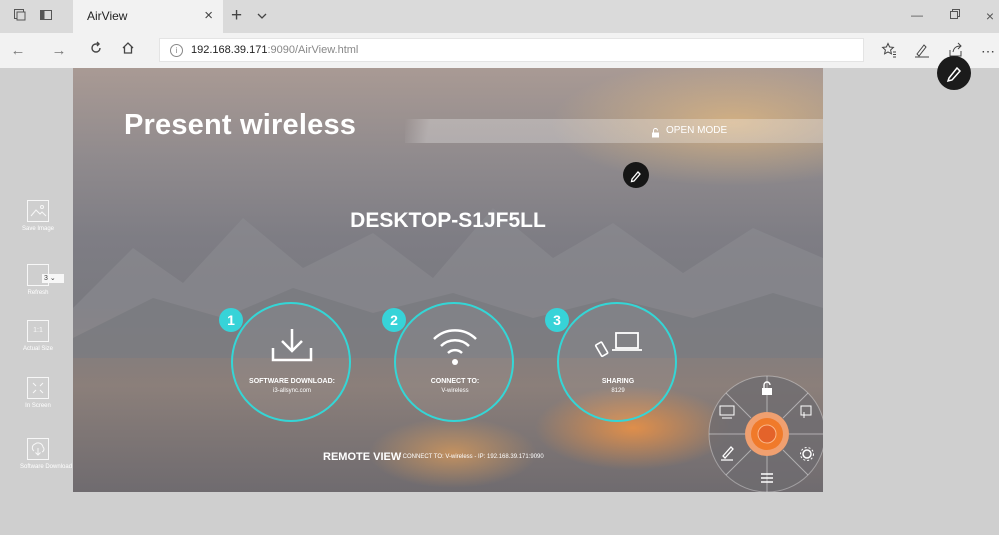 This screenshot has height=535, width=999. Describe the element at coordinates (557, 320) in the screenshot. I see `step-number: 3` at that location.